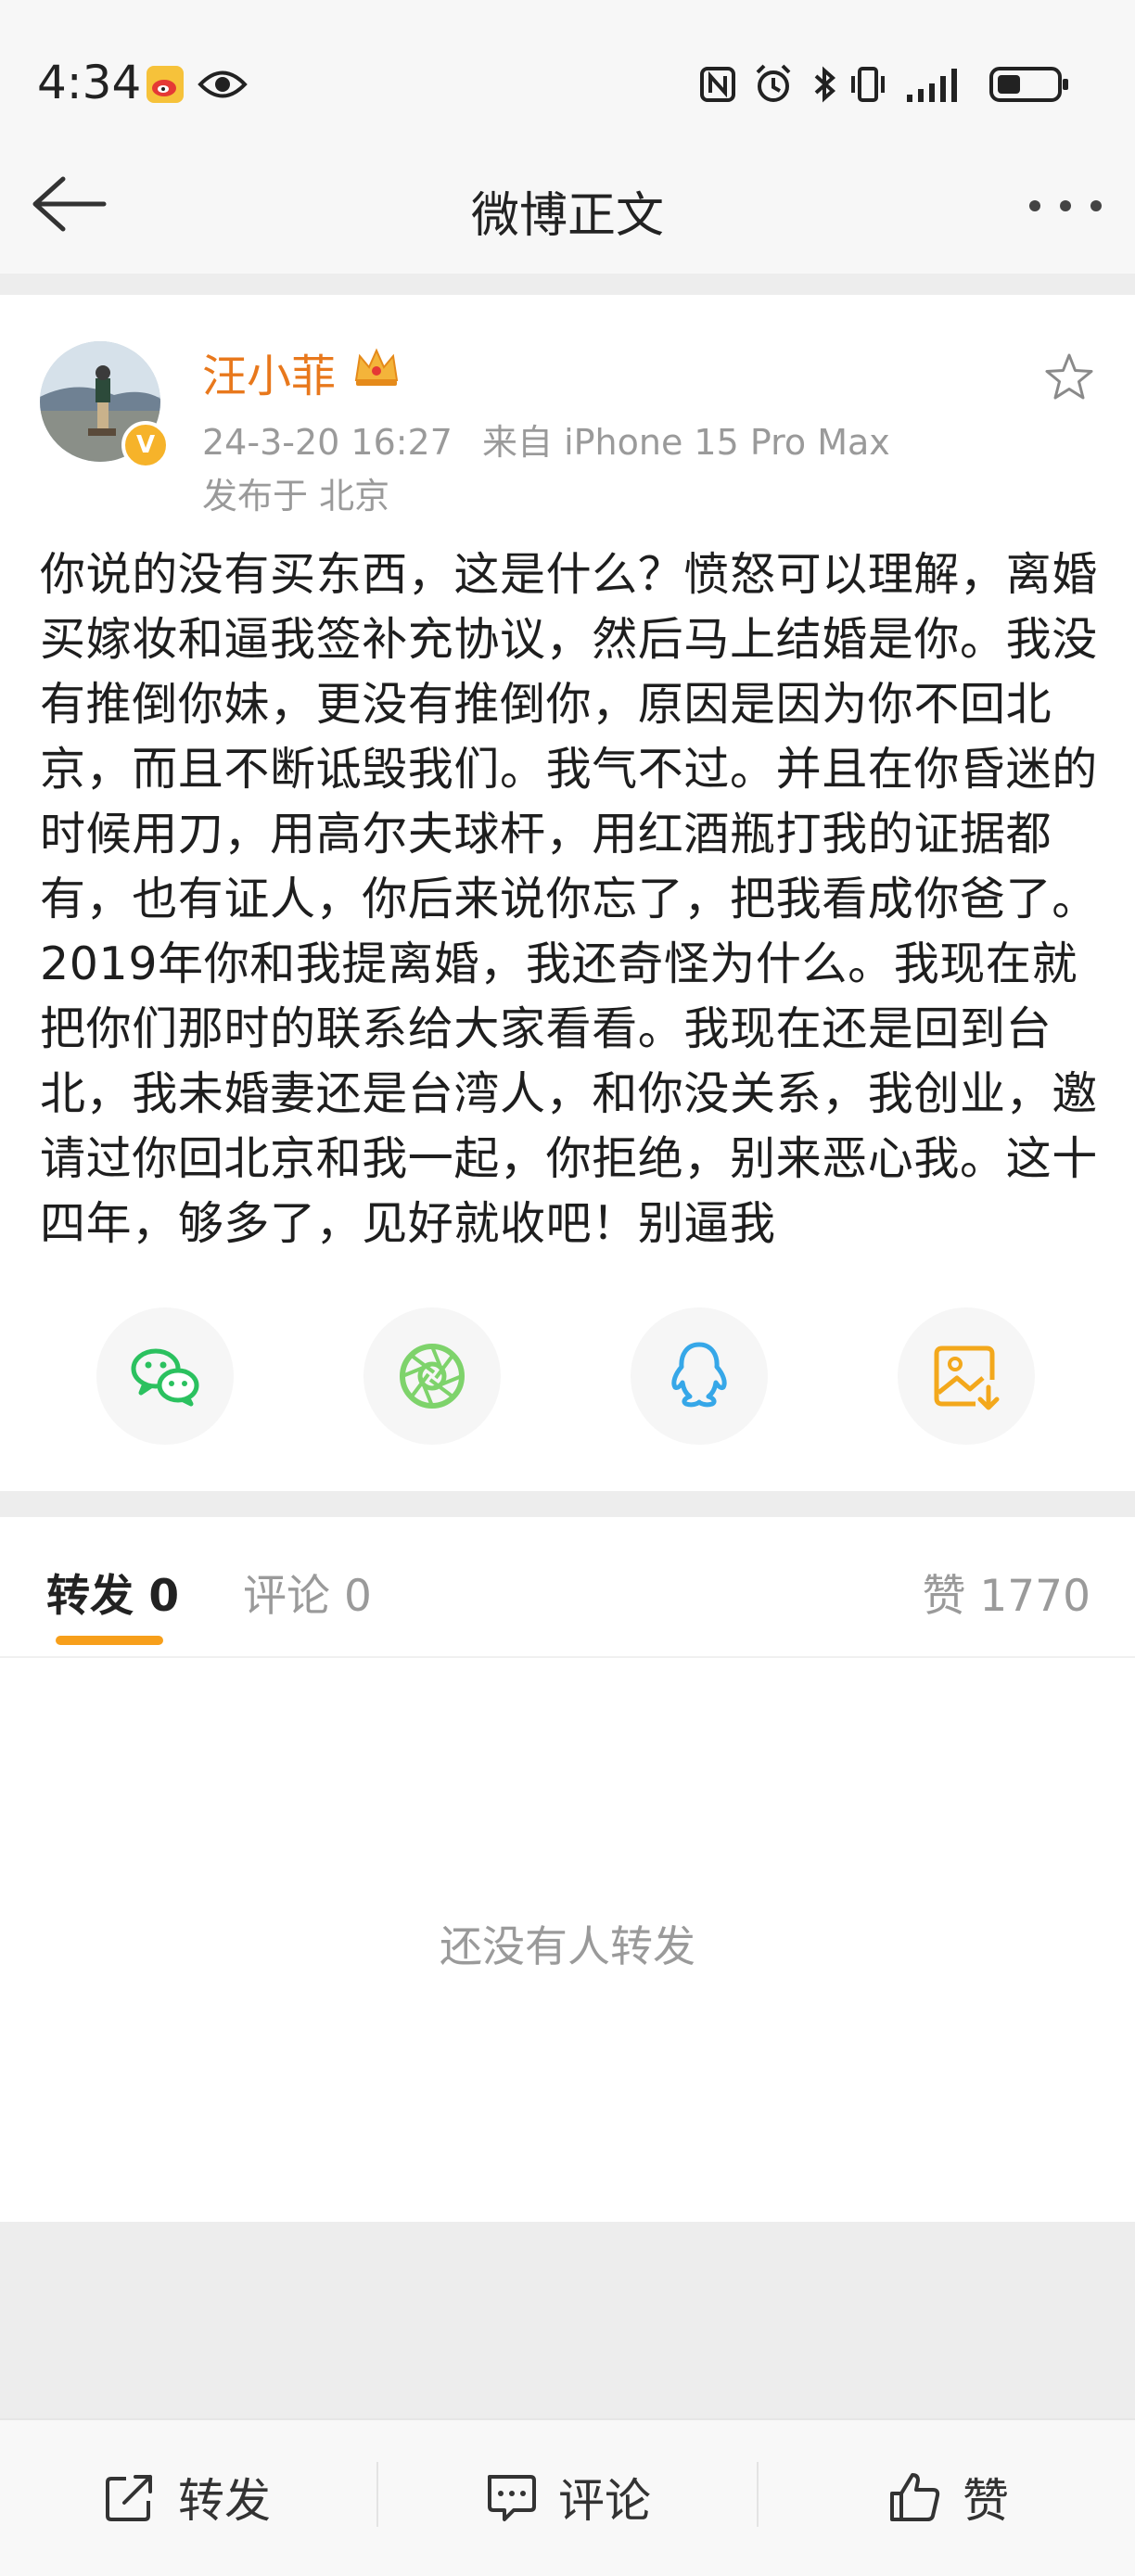 The height and width of the screenshot is (2576, 1135). What do you see at coordinates (223, 84) in the screenshot?
I see `eye-icon` at bounding box center [223, 84].